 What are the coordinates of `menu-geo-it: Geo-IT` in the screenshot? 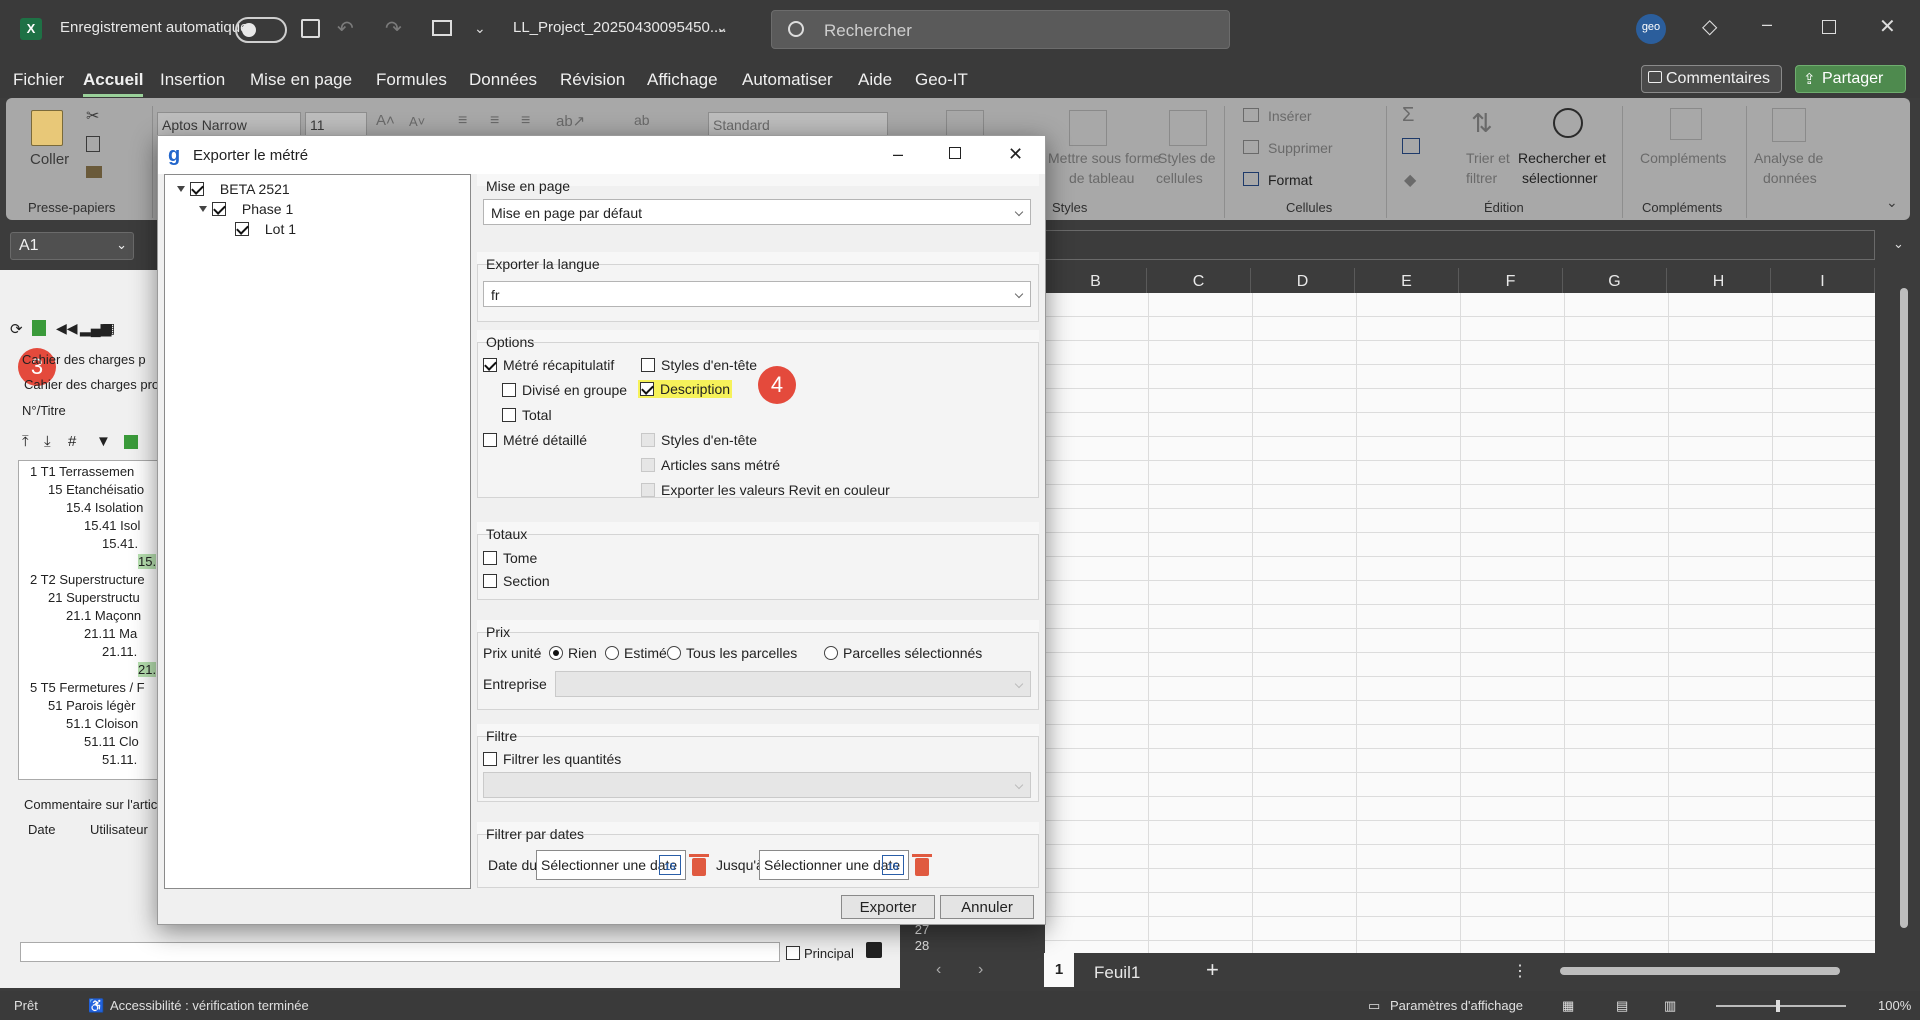 It's located at (941, 80).